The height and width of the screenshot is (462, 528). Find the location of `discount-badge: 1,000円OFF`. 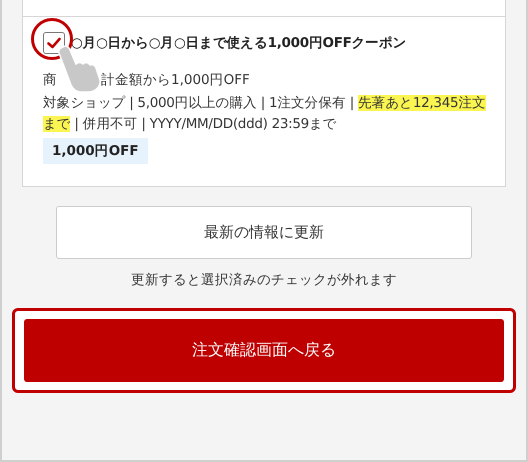

discount-badge: 1,000円OFF is located at coordinates (95, 151).